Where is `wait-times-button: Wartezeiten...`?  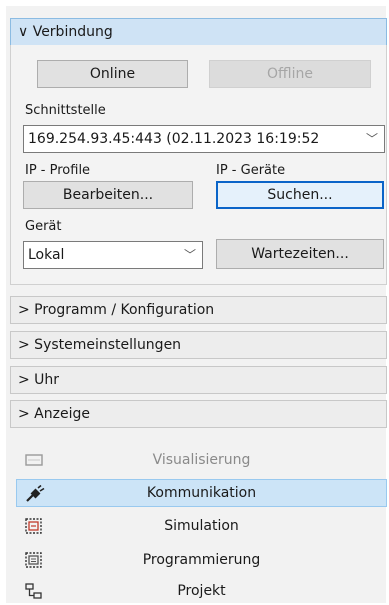 wait-times-button: Wartezeiten... is located at coordinates (300, 254).